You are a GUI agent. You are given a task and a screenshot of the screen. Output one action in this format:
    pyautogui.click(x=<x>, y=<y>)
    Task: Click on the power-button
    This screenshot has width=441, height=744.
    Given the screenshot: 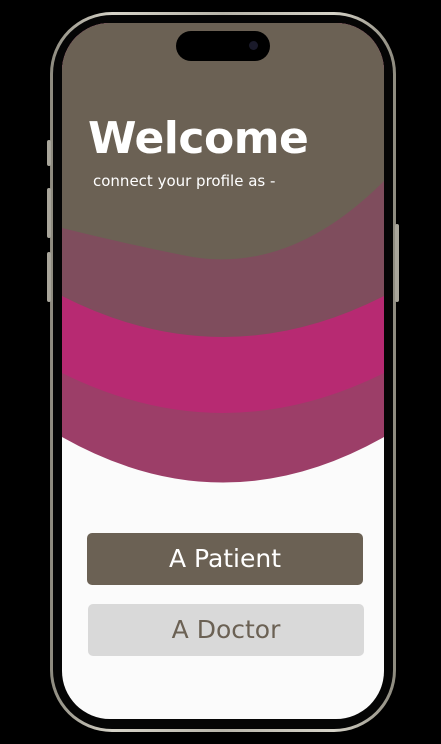 What is the action you would take?
    pyautogui.click(x=397, y=263)
    